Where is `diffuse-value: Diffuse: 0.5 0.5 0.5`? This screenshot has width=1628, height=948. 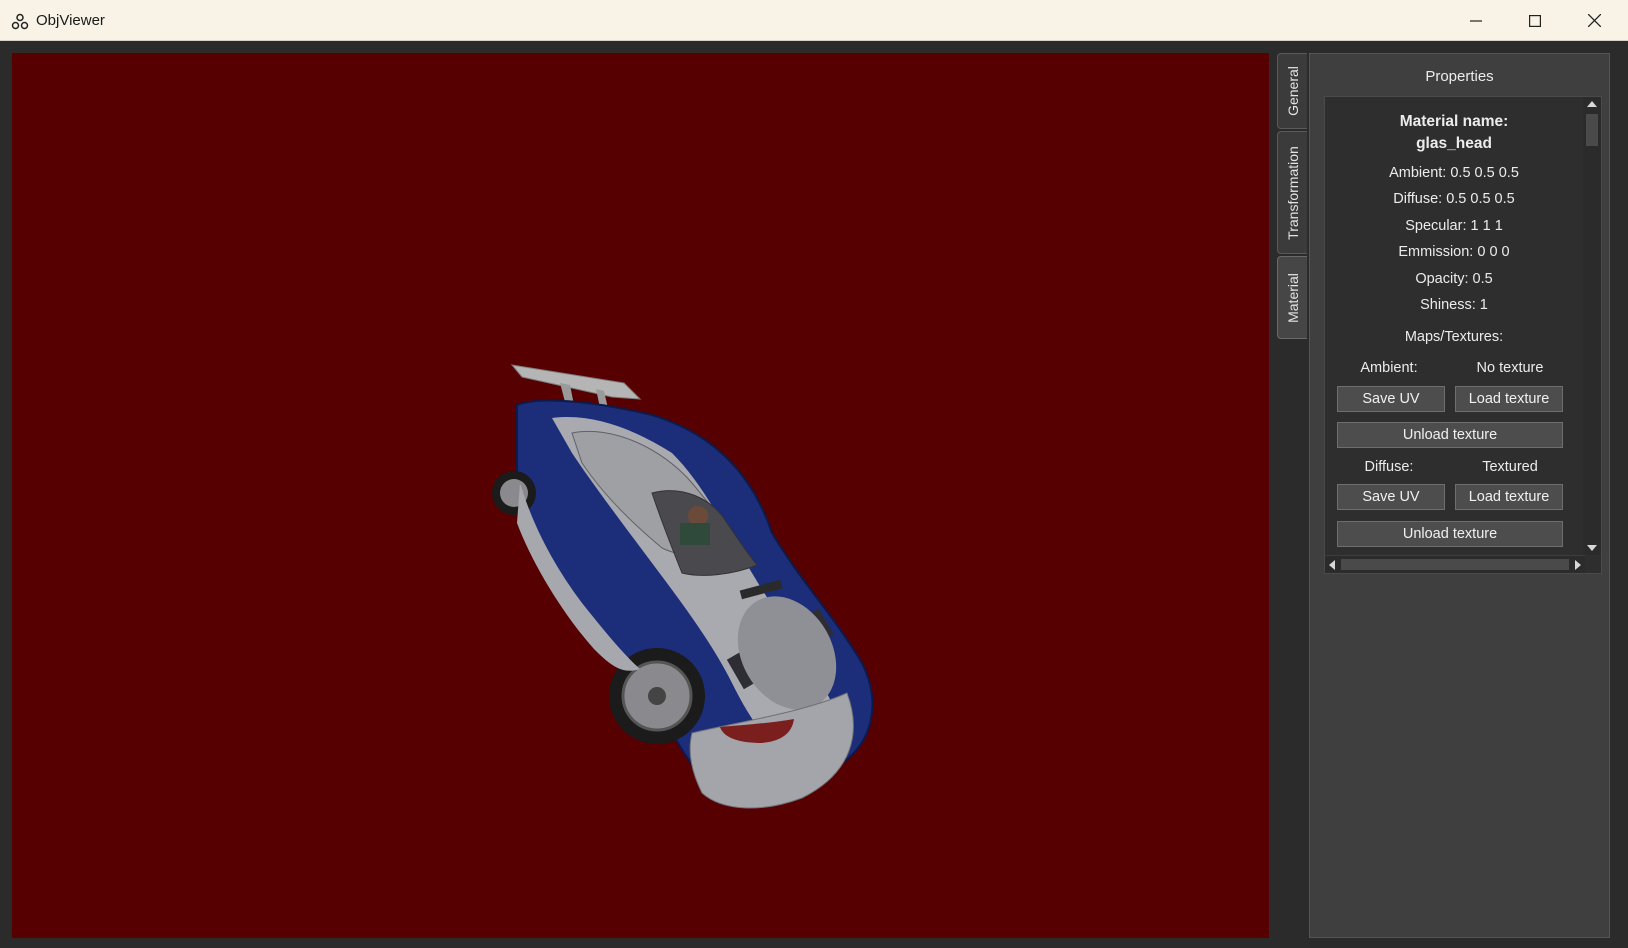
diffuse-value: Diffuse: 0.5 0.5 0.5 is located at coordinates (1454, 199).